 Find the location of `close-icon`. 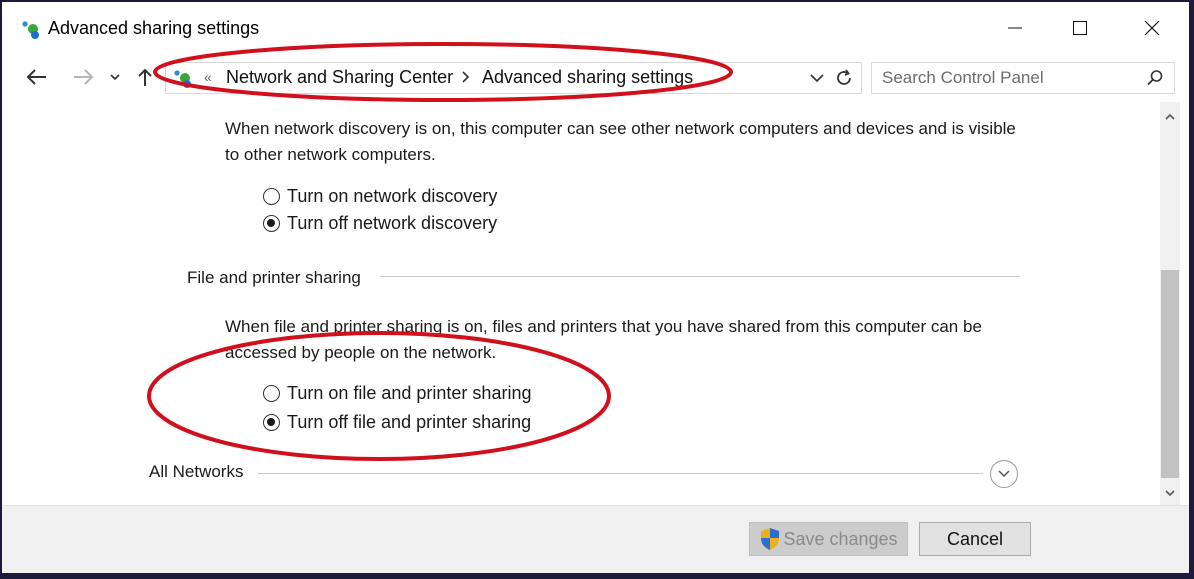

close-icon is located at coordinates (1152, 28).